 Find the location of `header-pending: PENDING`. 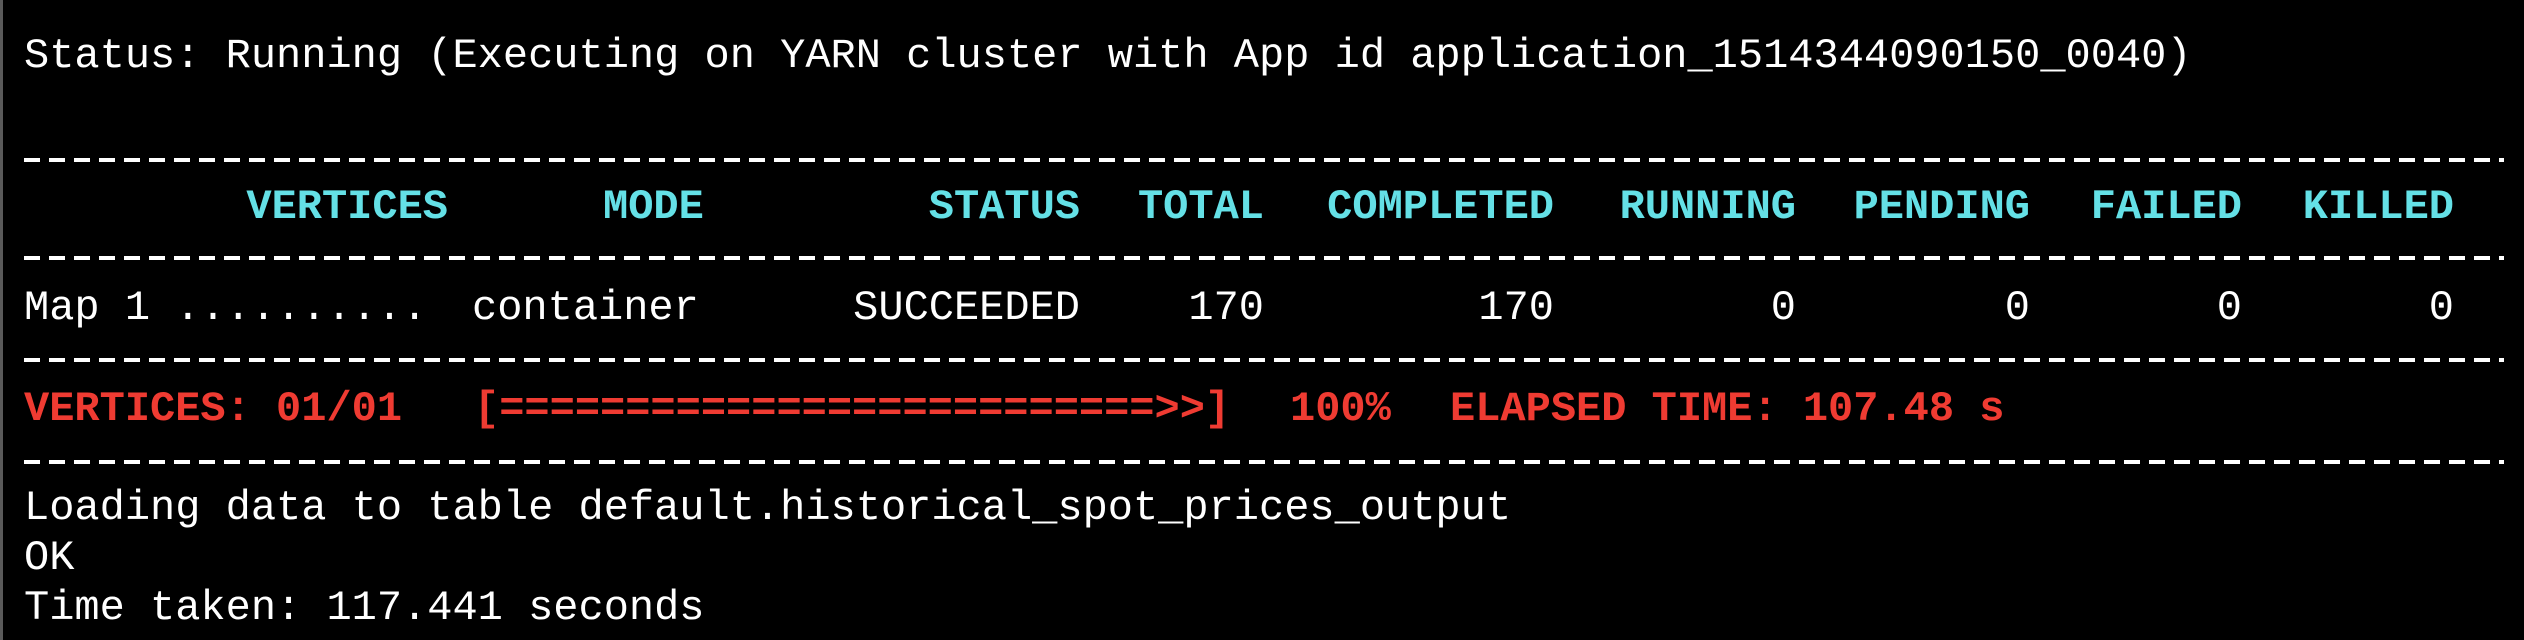

header-pending: PENDING is located at coordinates (1941, 207).